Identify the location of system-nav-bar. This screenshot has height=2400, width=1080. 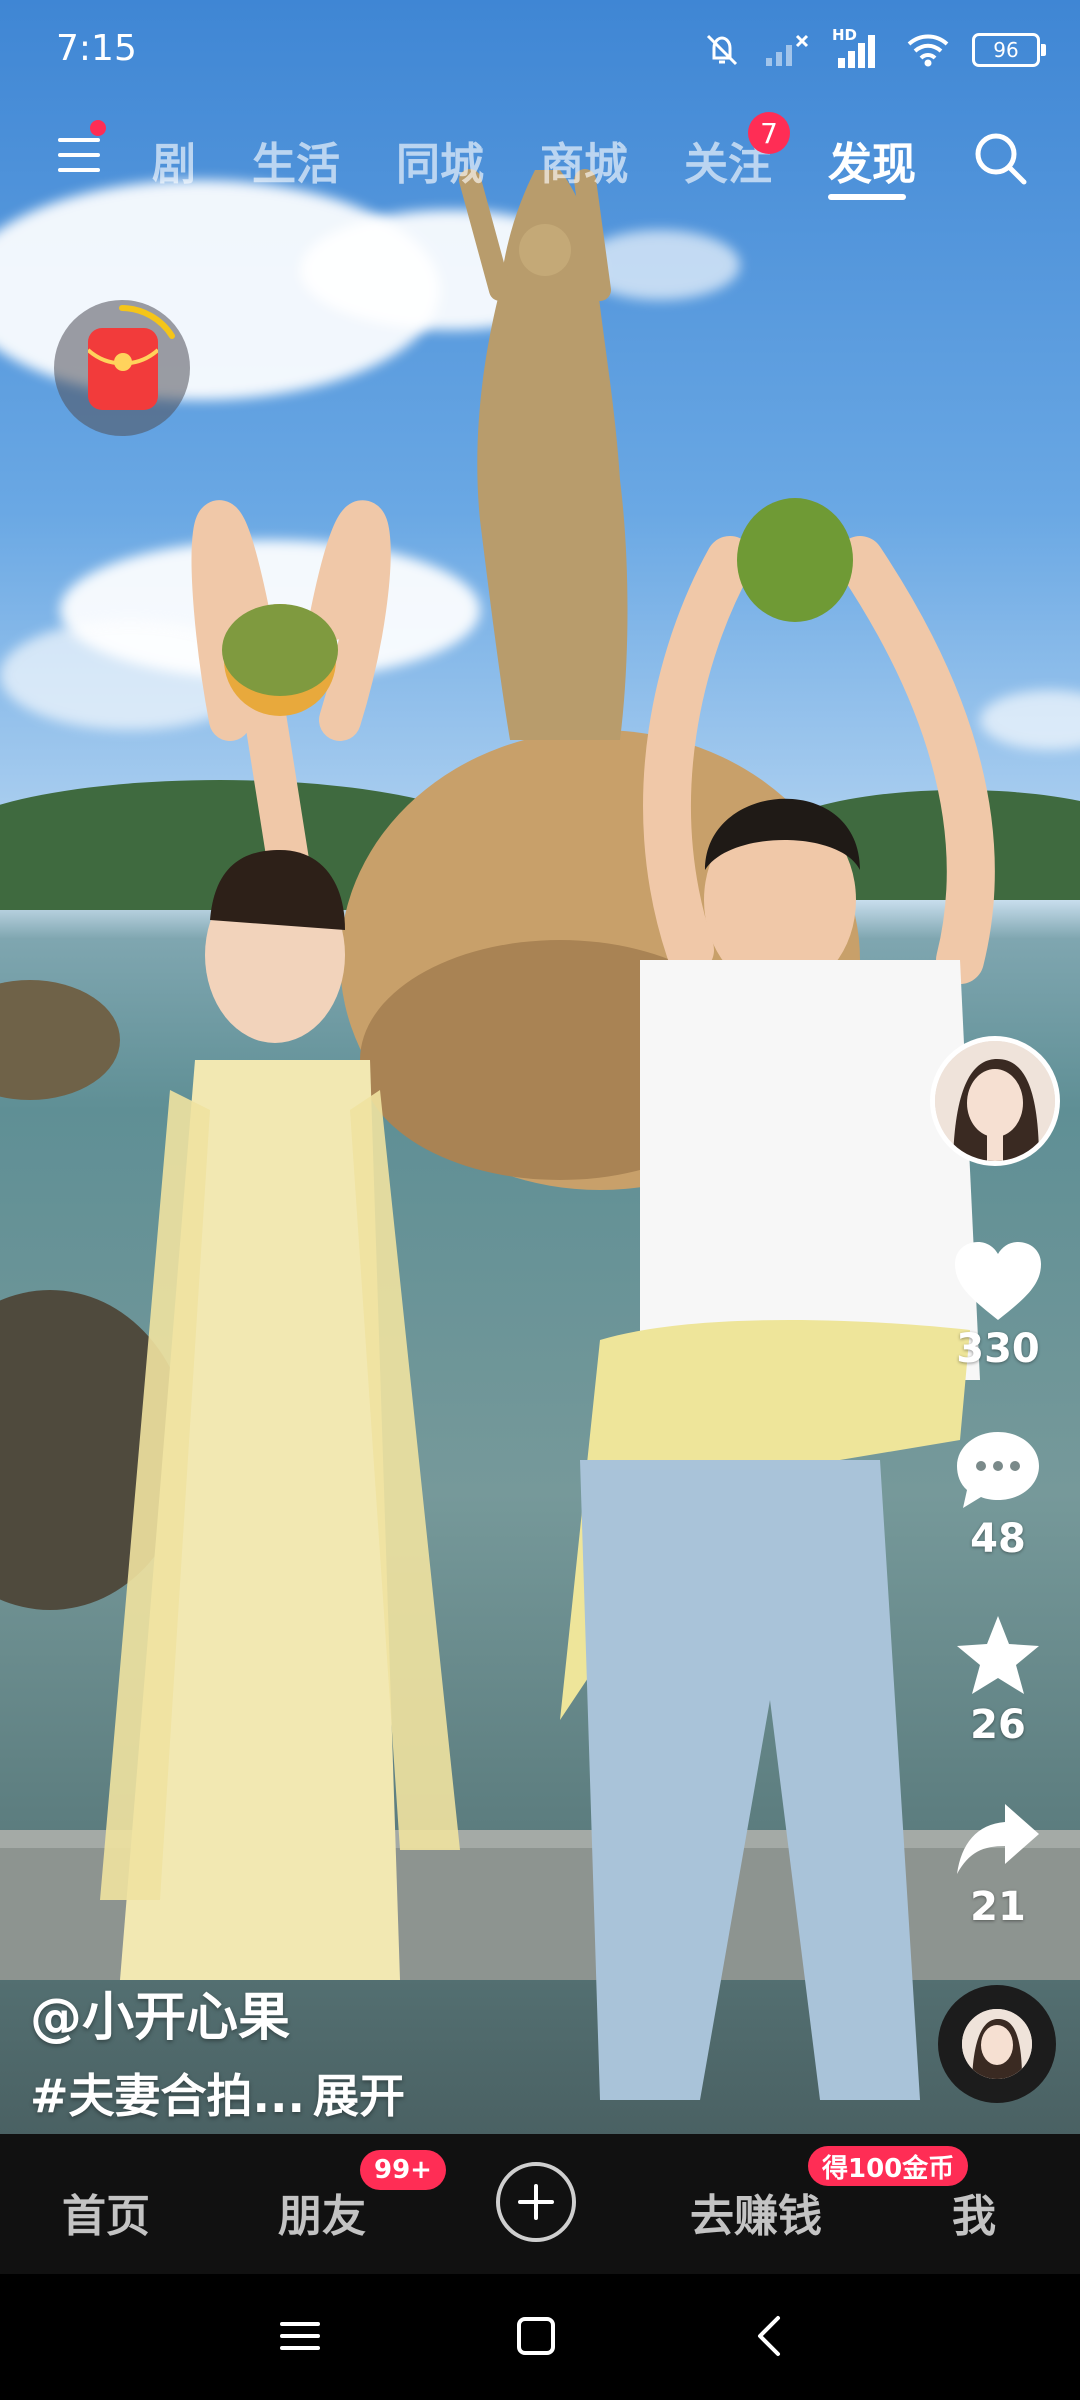
(540, 2337).